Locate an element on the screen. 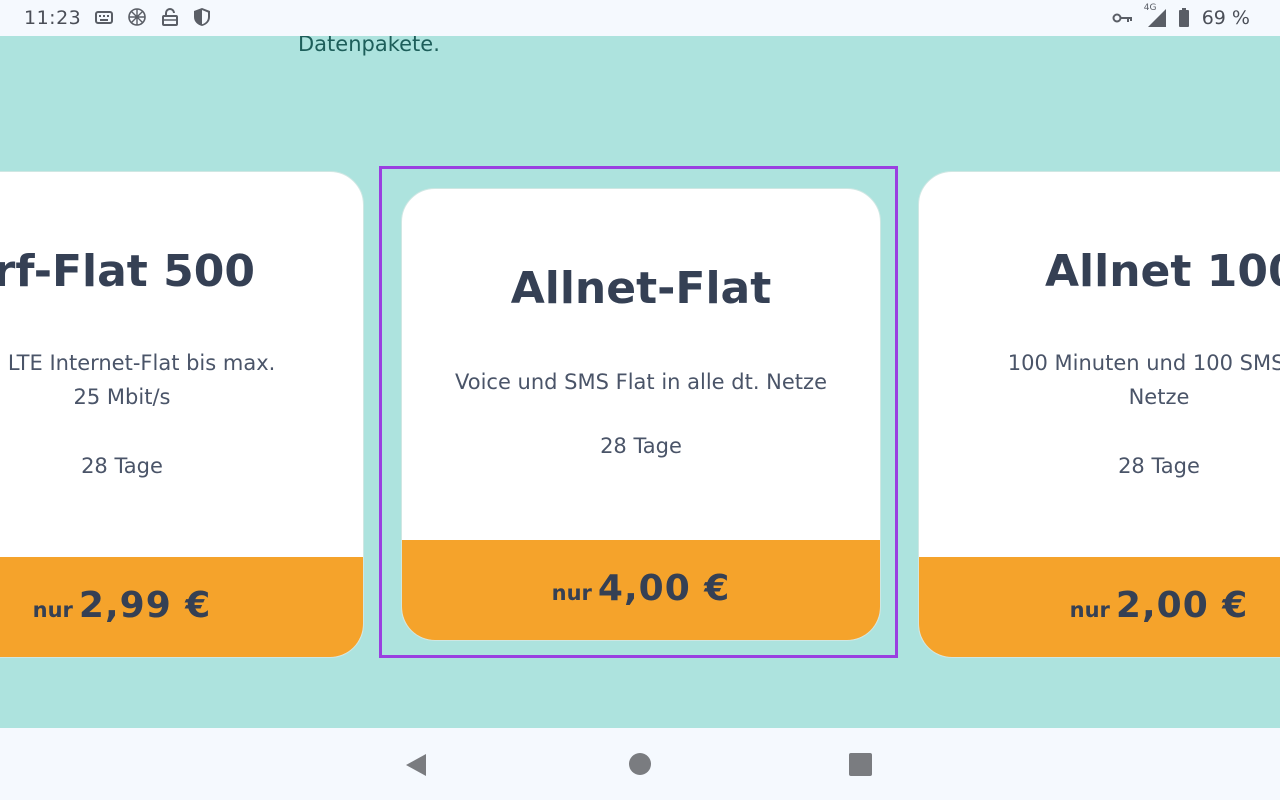 The width and height of the screenshot is (1280, 800). price-amount: 4,00 € is located at coordinates (664, 588).